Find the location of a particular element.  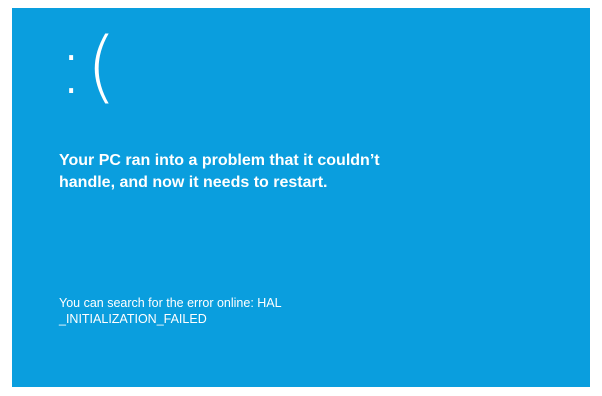

headline-line-2: handle, and now it needs to restart. is located at coordinates (193, 182).